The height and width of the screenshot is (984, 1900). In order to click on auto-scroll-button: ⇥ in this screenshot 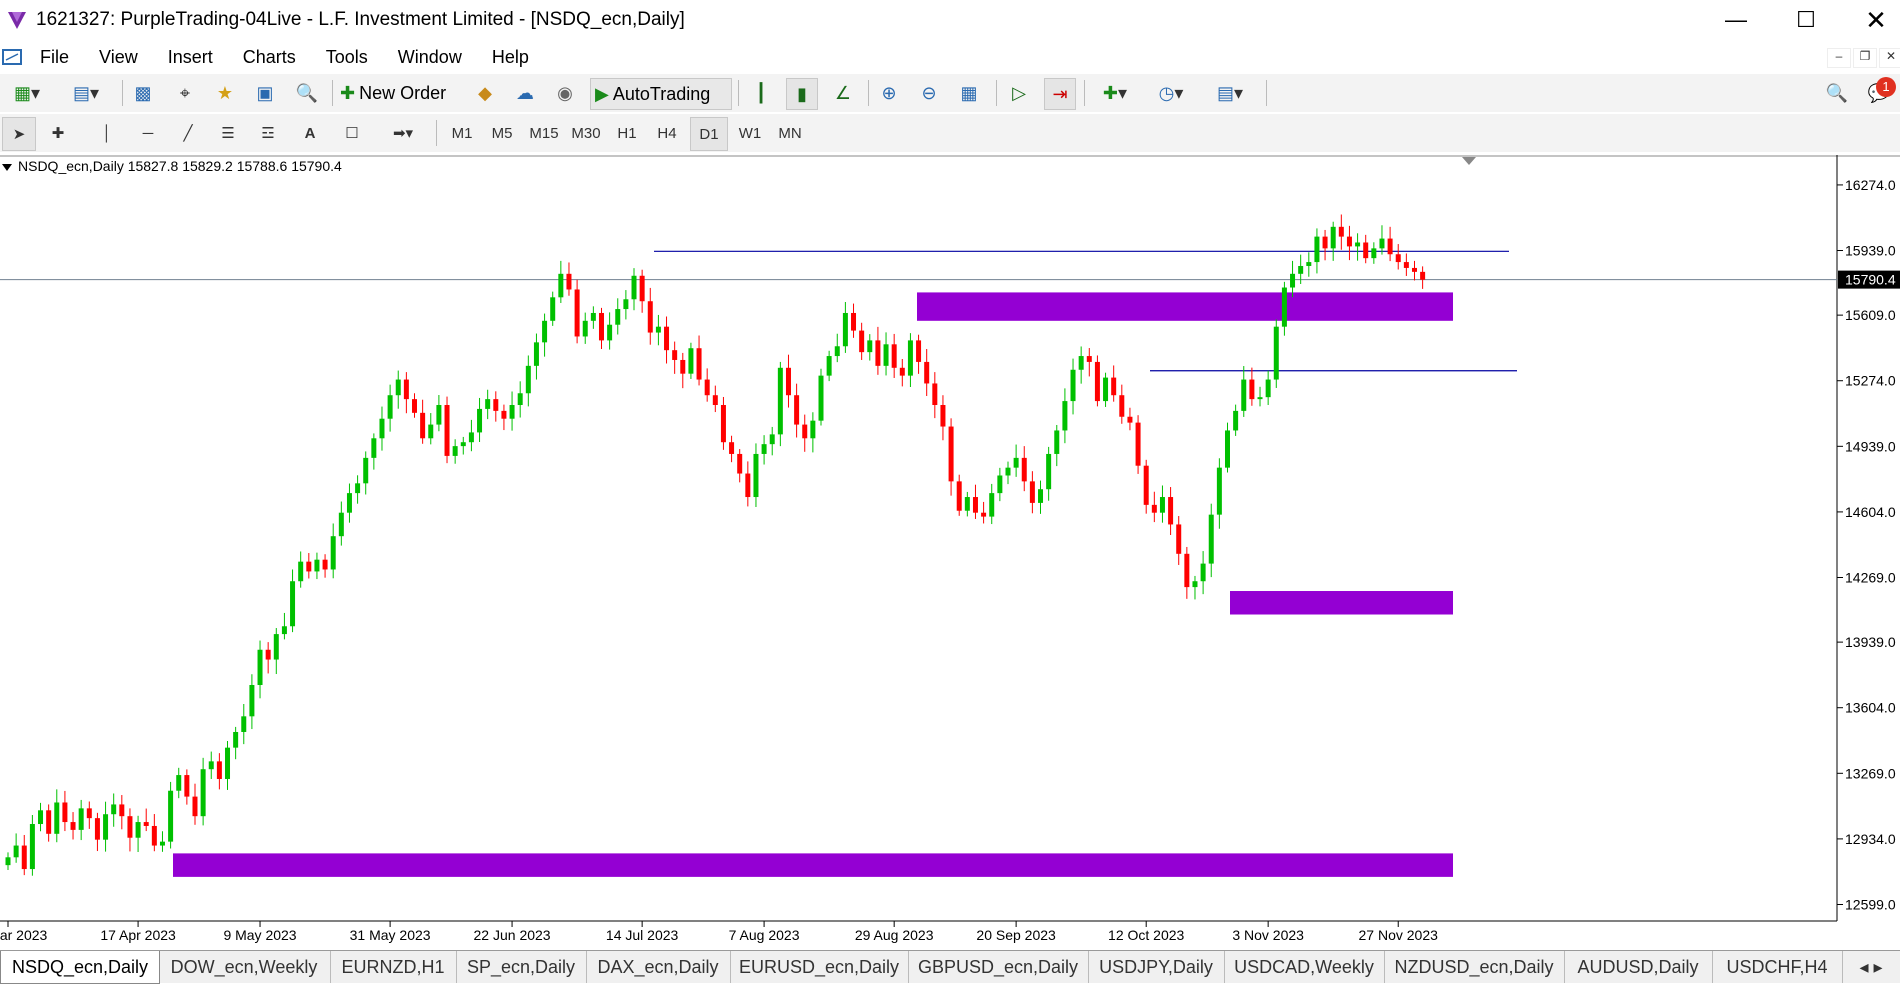, I will do `click(1060, 94)`.